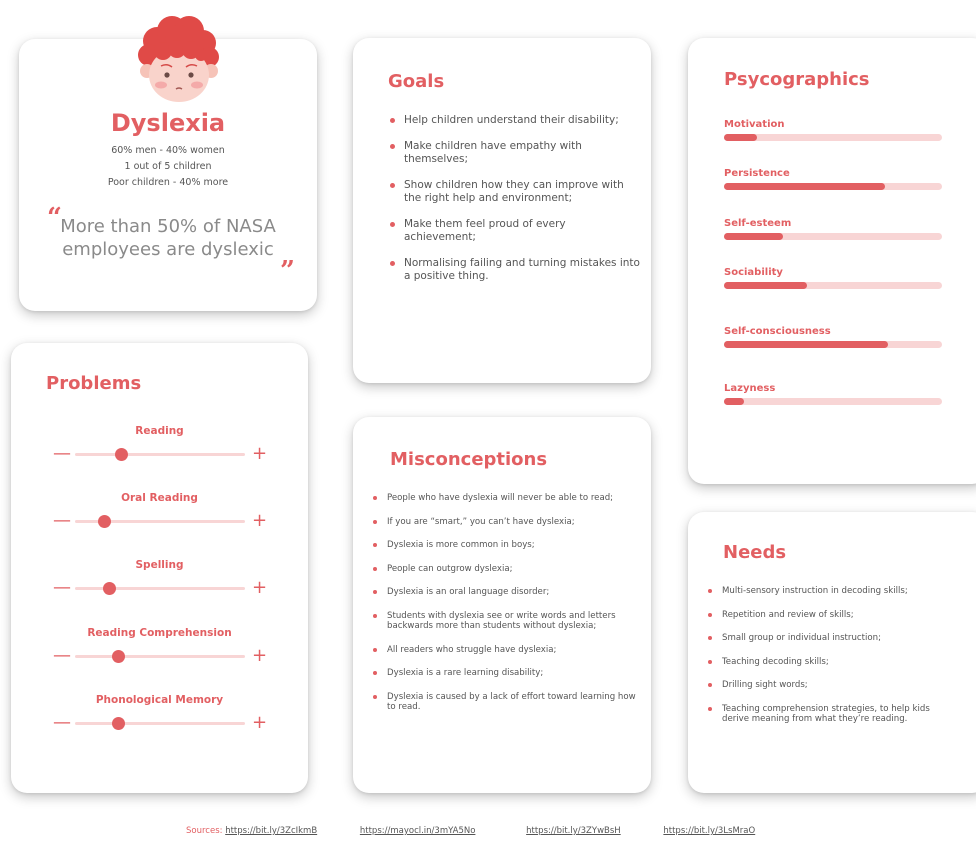 The image size is (976, 843). I want to click on list-item: Teaching decoding skills;, so click(833, 662).